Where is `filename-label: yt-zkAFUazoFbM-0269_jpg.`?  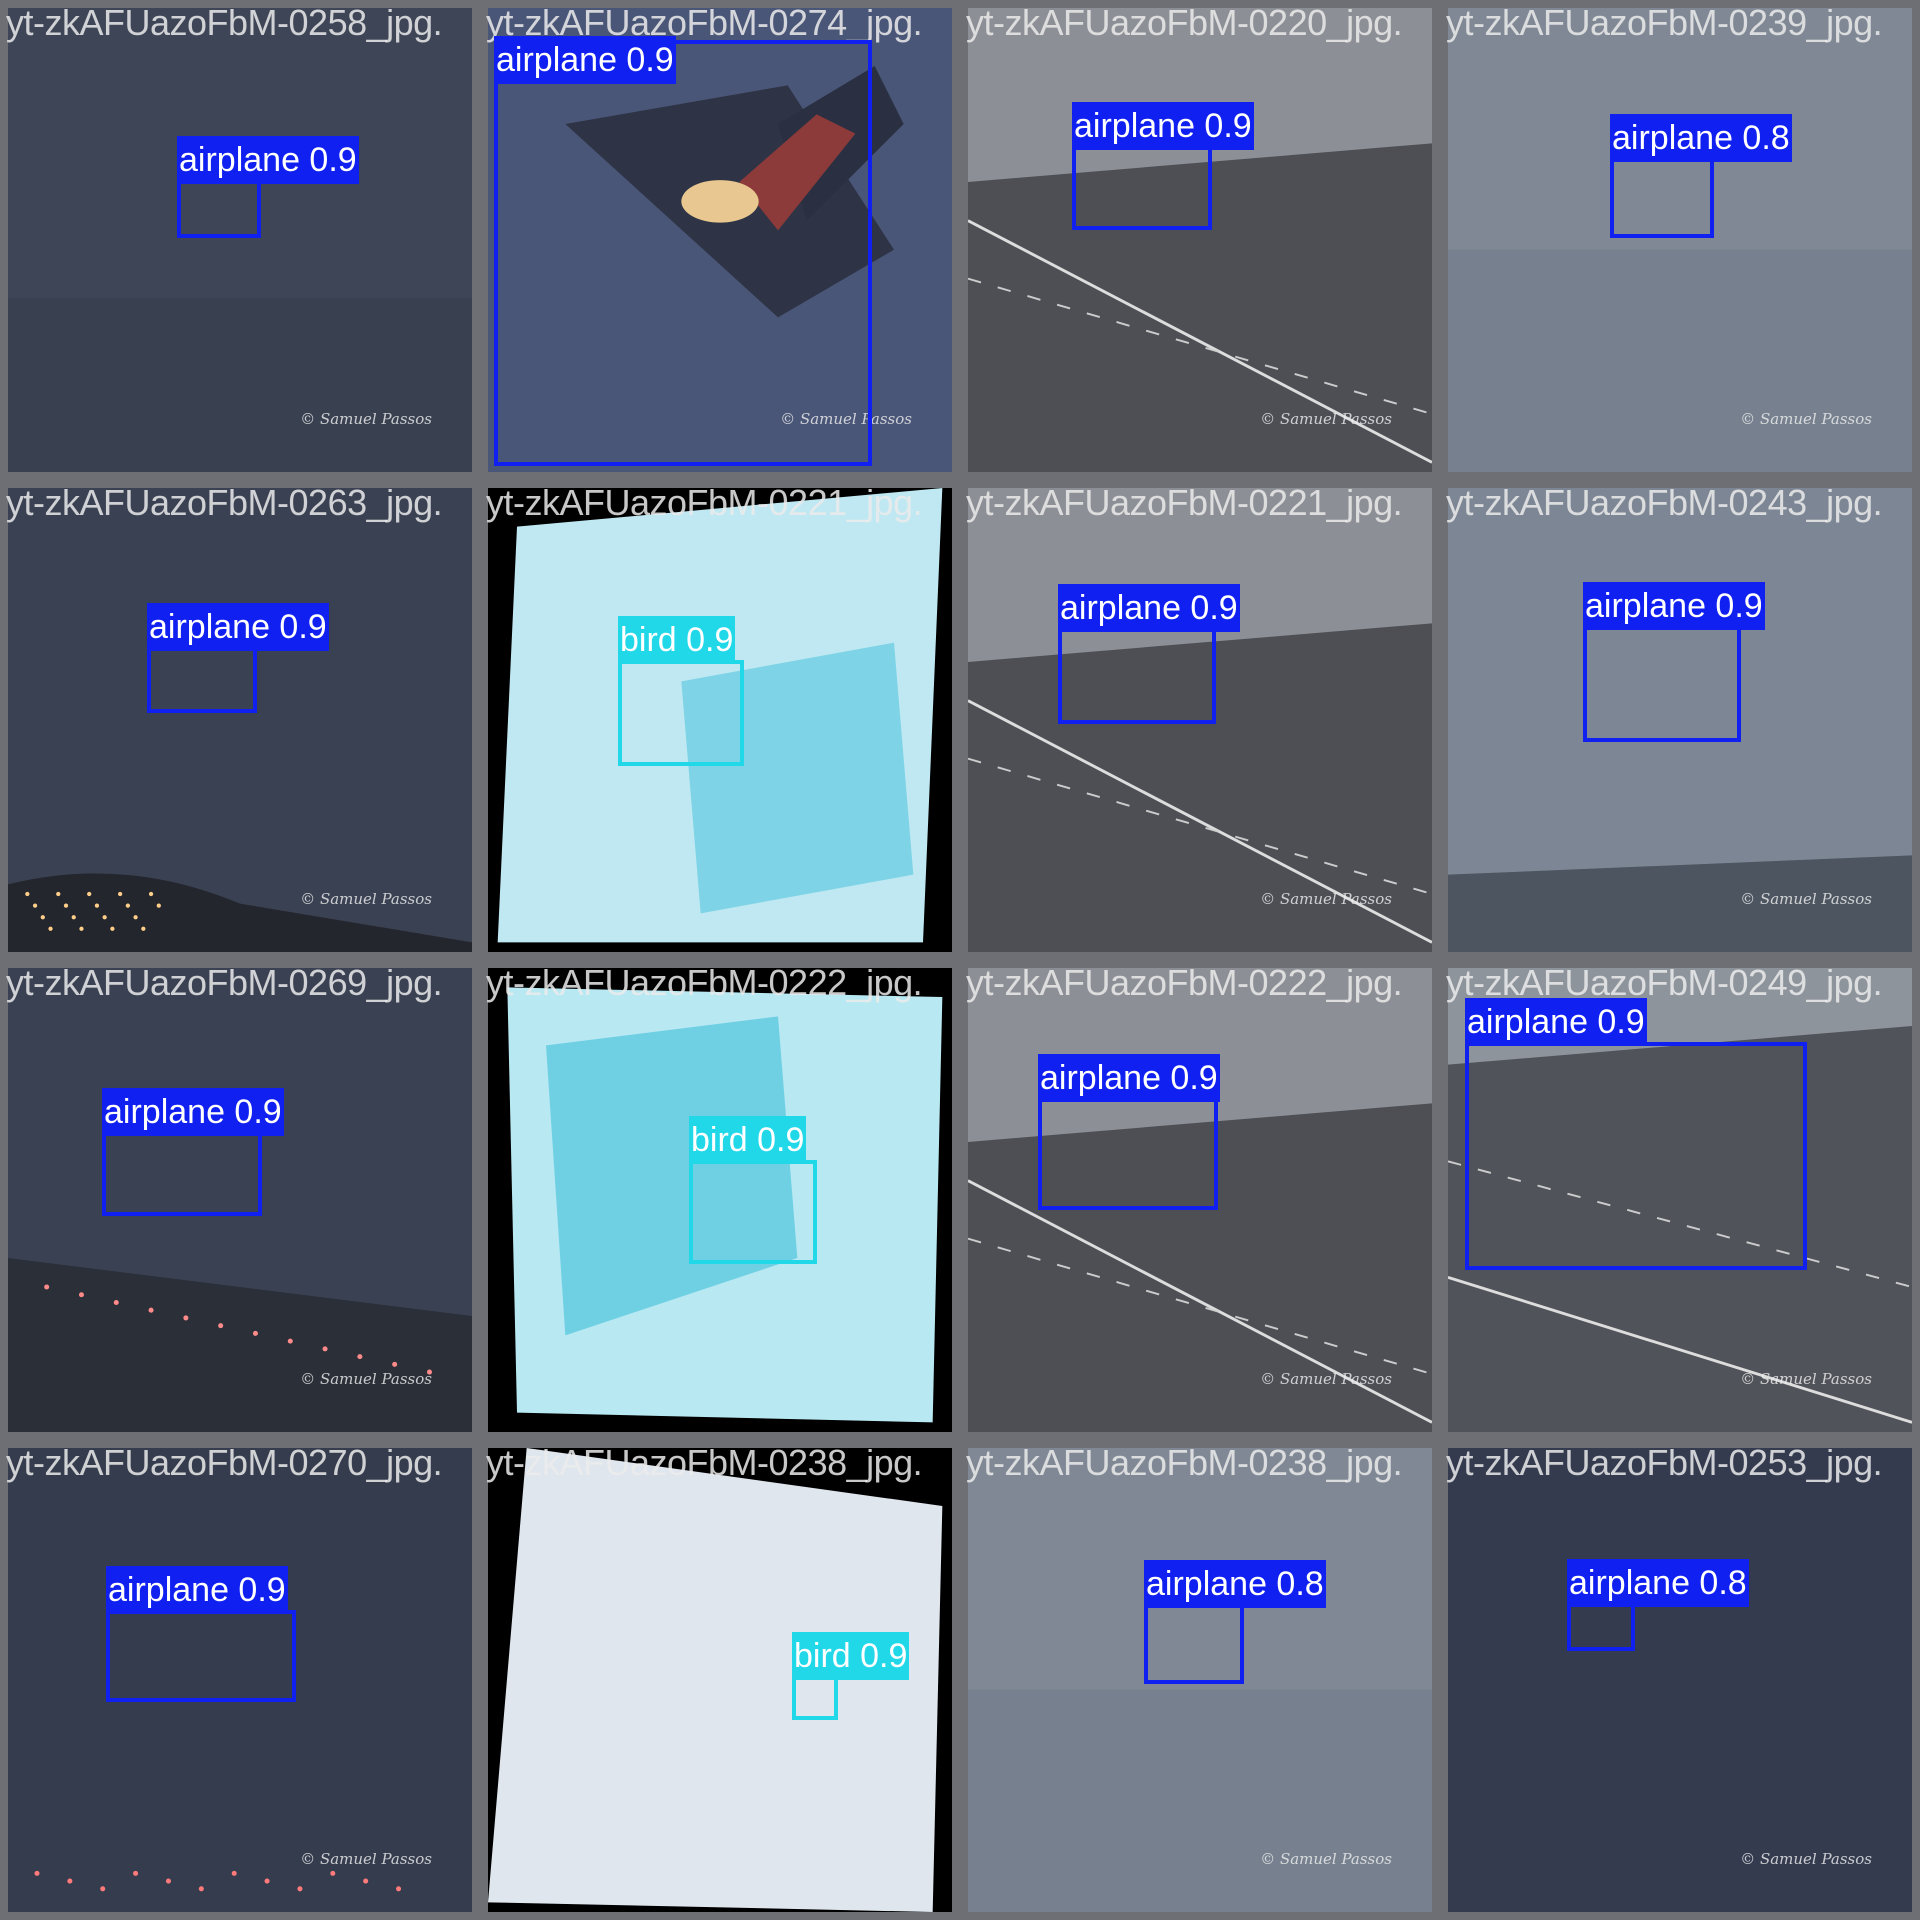 filename-label: yt-zkAFUazoFbM-0269_jpg. is located at coordinates (224, 982).